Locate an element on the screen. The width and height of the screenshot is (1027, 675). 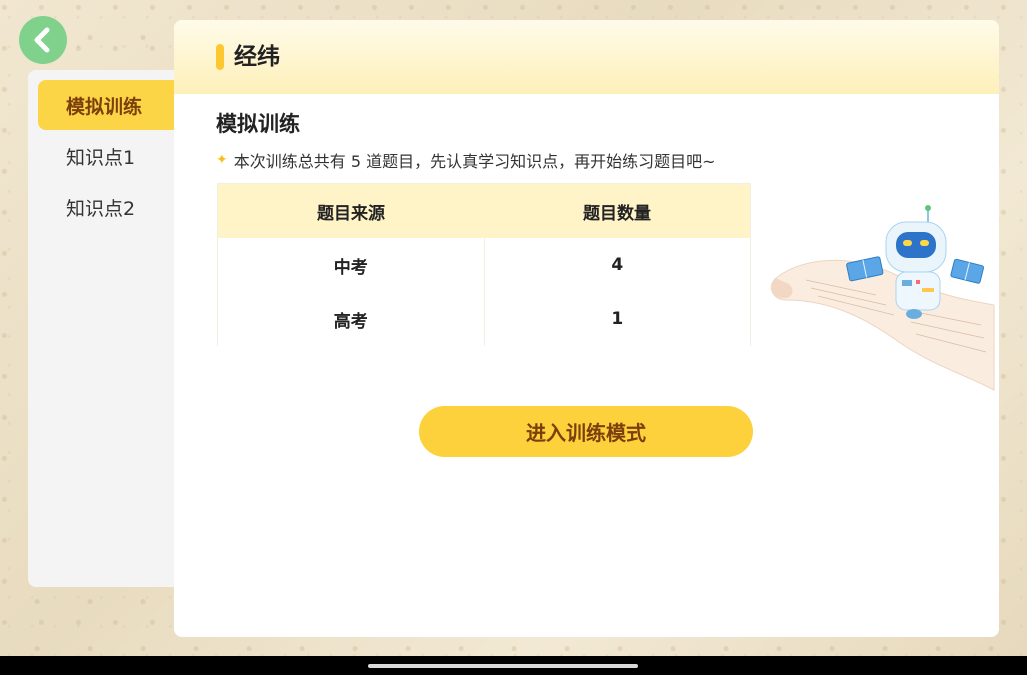
robot-illustration is located at coordinates (882, 298).